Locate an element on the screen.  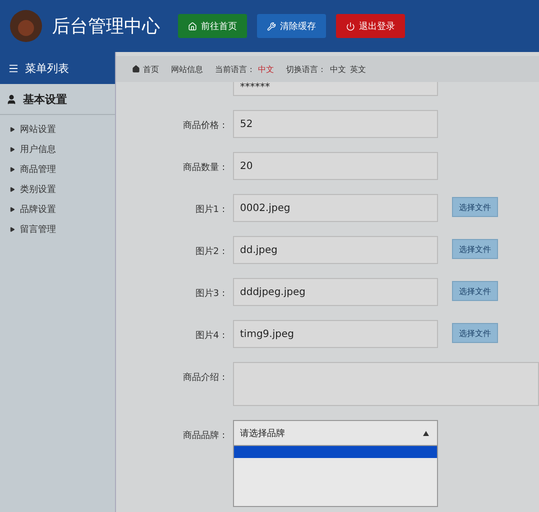
field-label: 商品介绍： is located at coordinates (205, 378).